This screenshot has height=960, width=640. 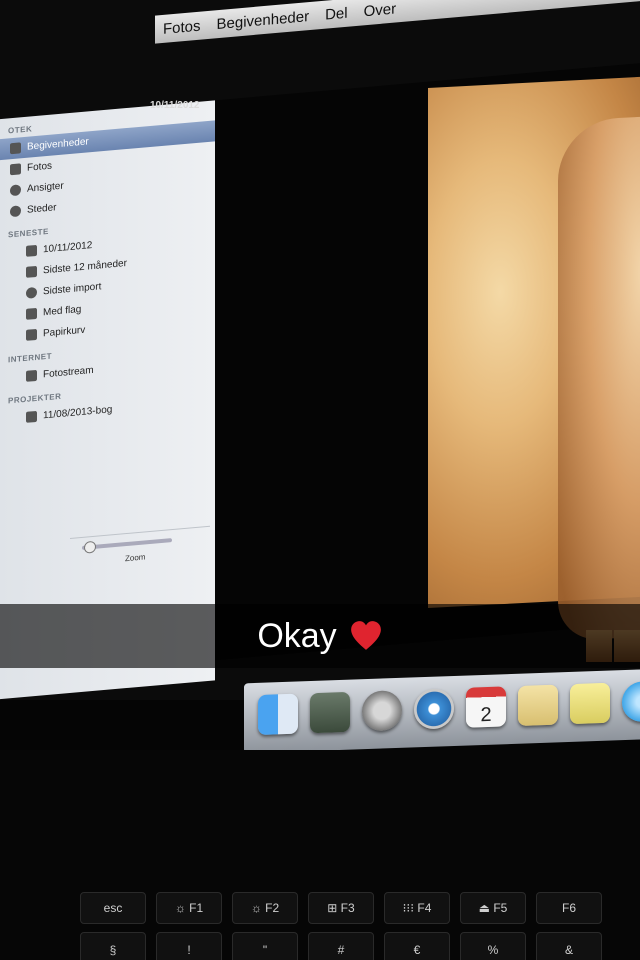 I want to click on finder-icon, so click(x=278, y=714).